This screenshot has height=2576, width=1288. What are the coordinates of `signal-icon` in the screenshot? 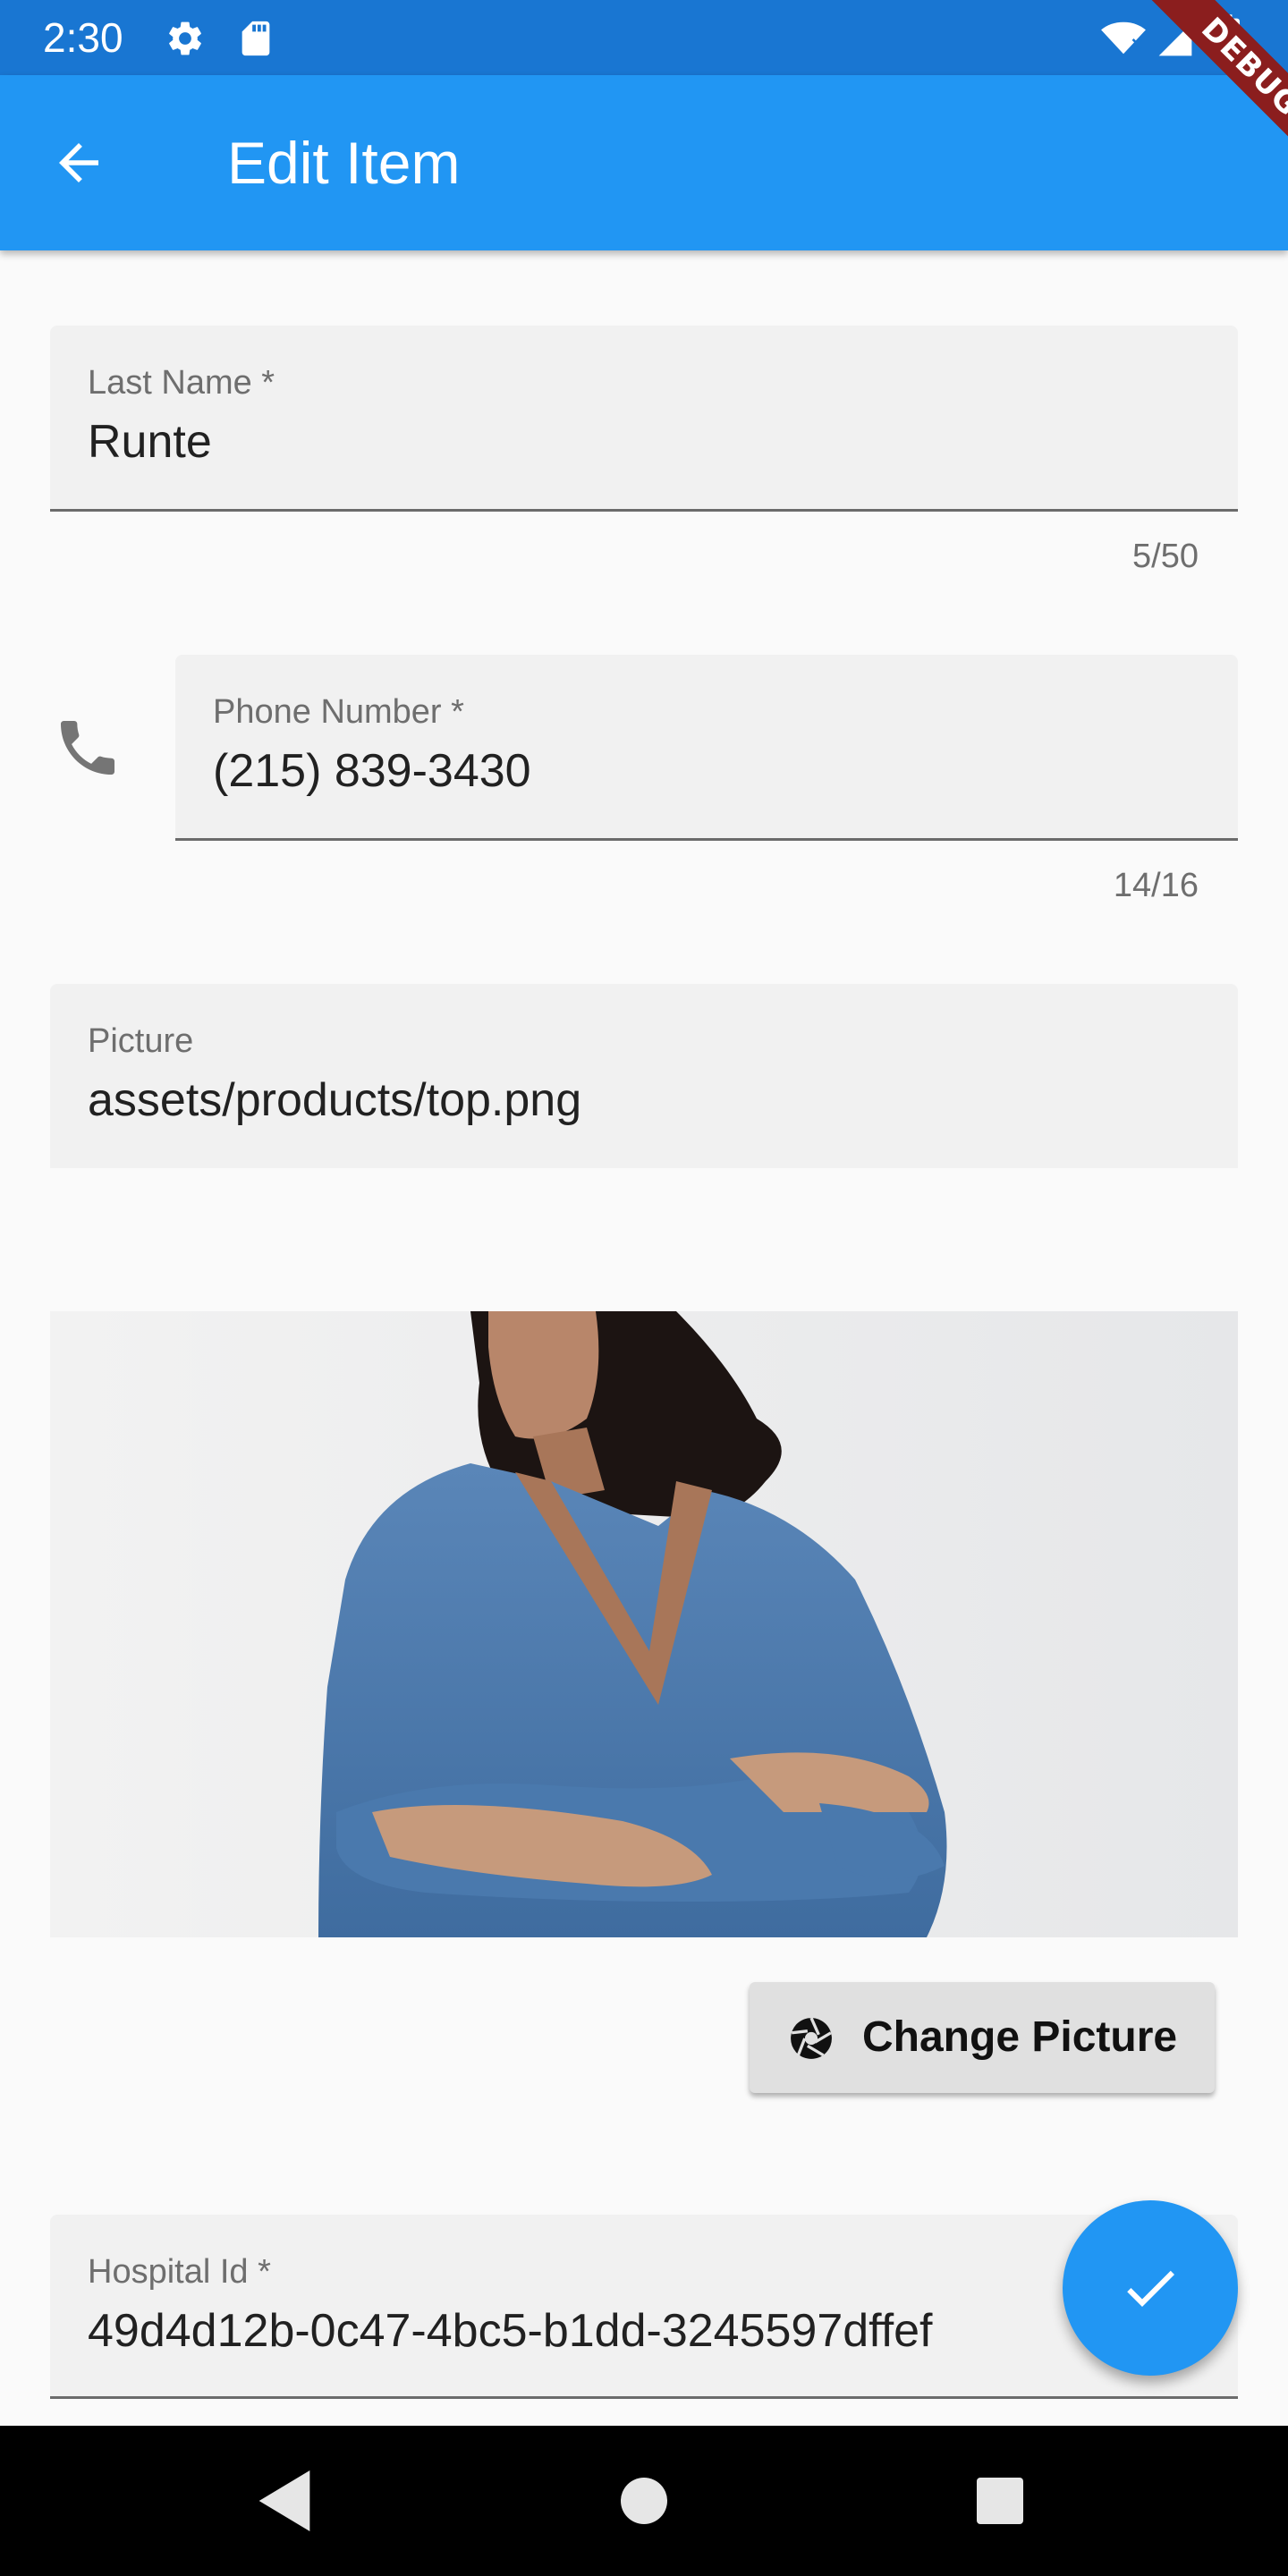 It's located at (1175, 39).